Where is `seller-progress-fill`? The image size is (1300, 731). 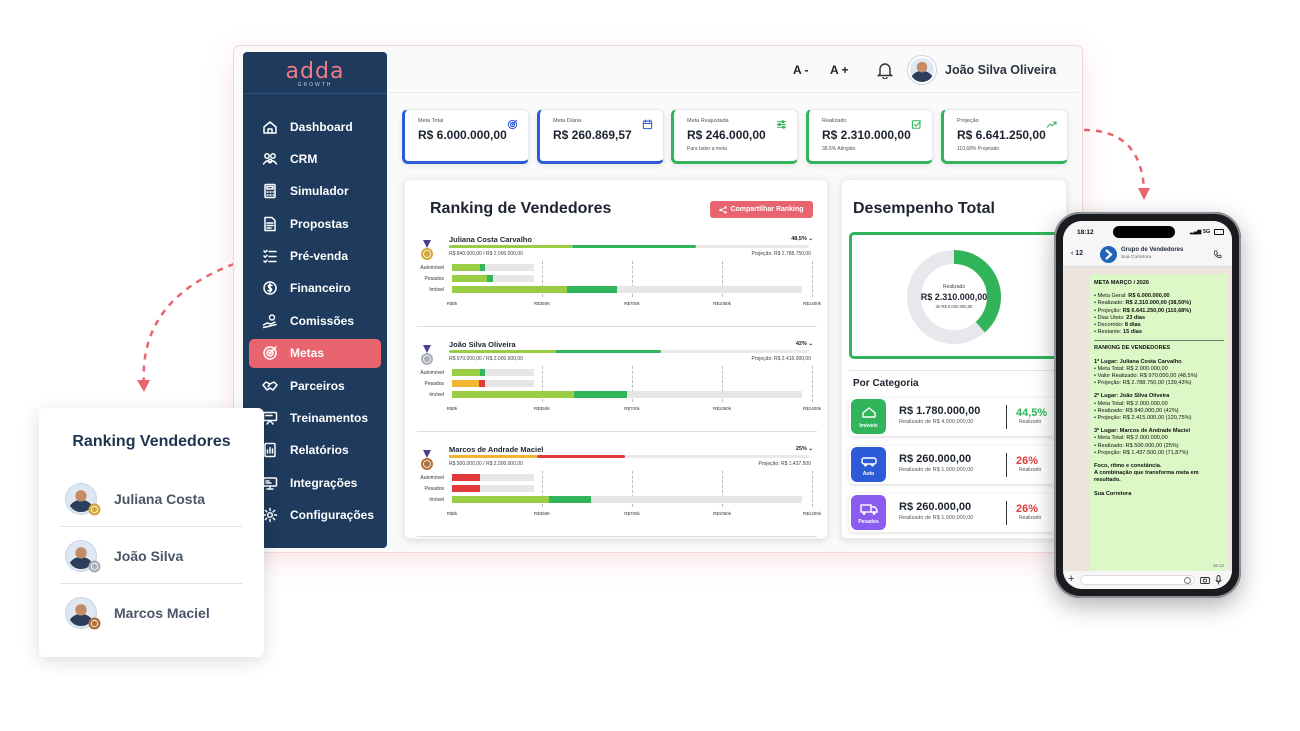
seller-progress-fill is located at coordinates (634, 246).